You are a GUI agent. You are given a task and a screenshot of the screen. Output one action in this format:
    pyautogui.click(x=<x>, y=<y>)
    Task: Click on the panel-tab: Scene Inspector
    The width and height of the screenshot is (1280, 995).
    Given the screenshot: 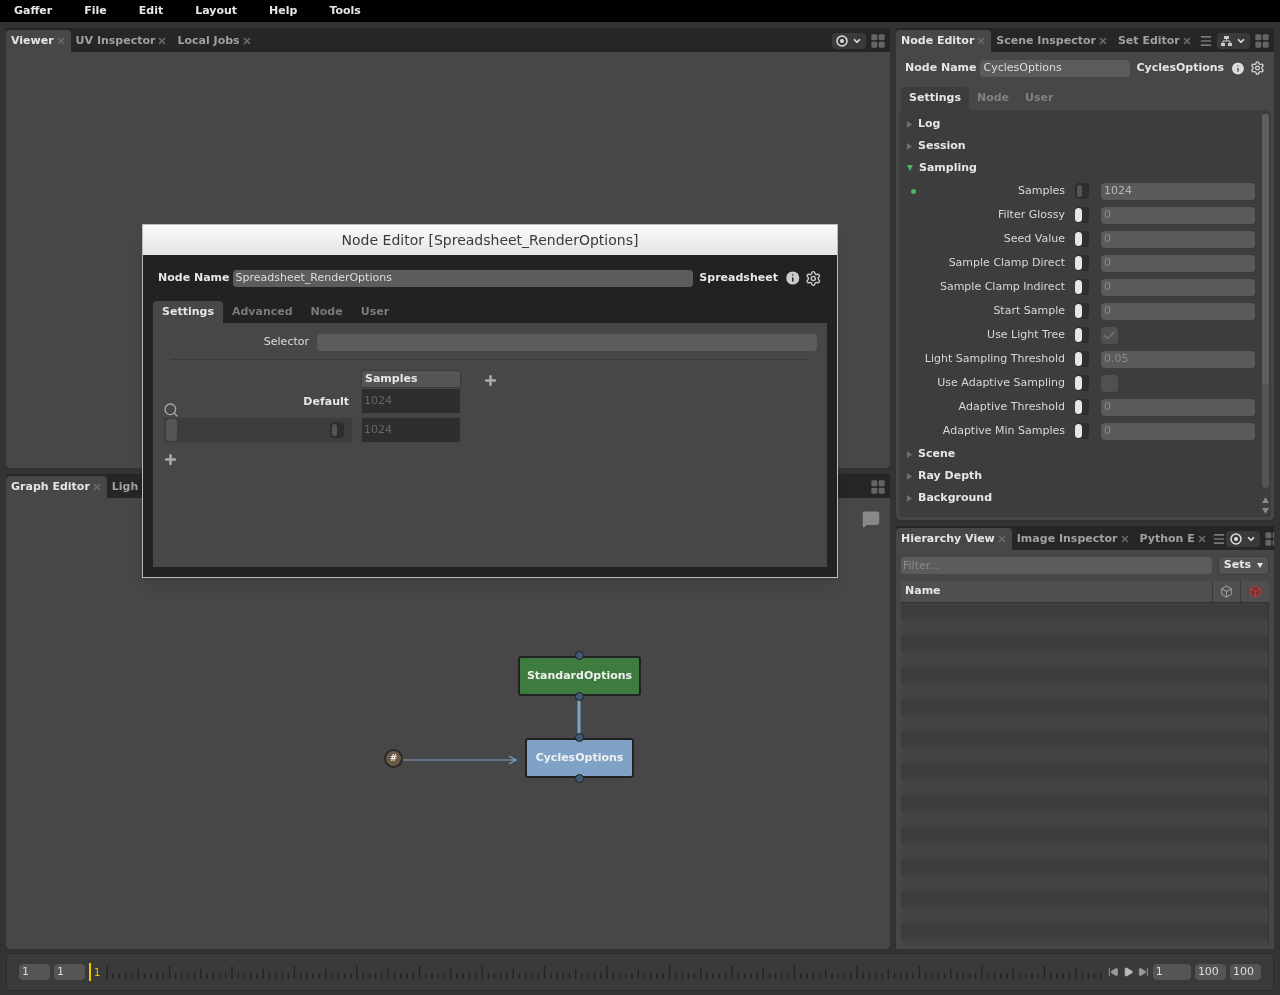 What is the action you would take?
    pyautogui.click(x=1052, y=41)
    